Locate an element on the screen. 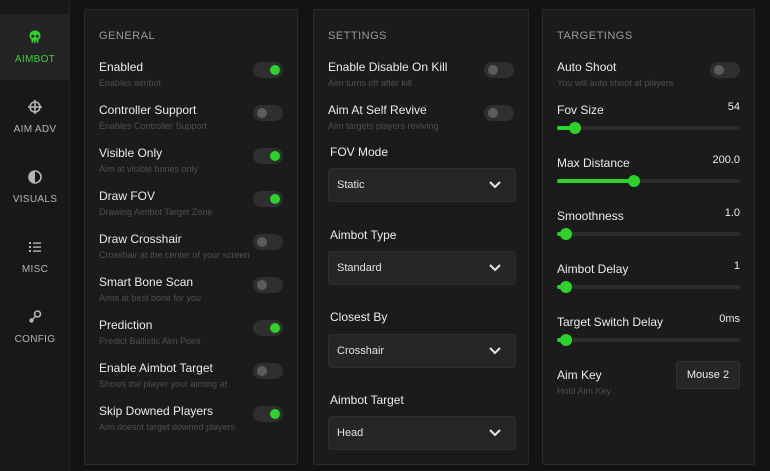 This screenshot has width=770, height=471. setting-enabled: Enabled Enables aimbot is located at coordinates (191, 74).